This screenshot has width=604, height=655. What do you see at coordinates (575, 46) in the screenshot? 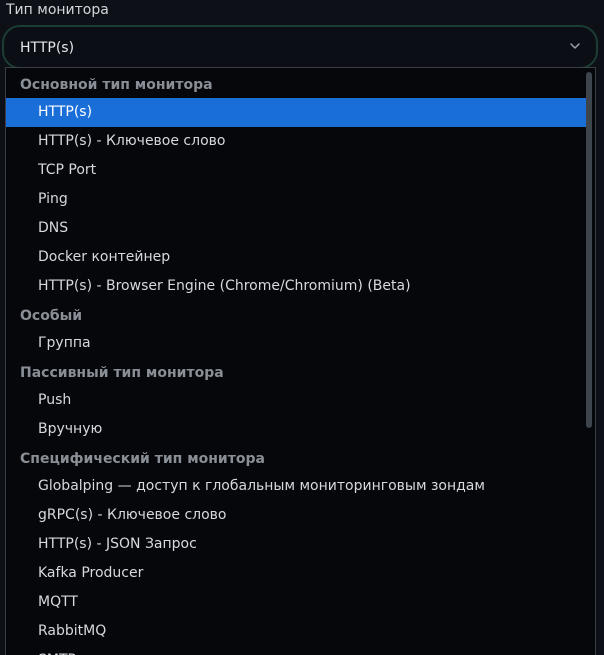
I see `chevron-down-icon` at bounding box center [575, 46].